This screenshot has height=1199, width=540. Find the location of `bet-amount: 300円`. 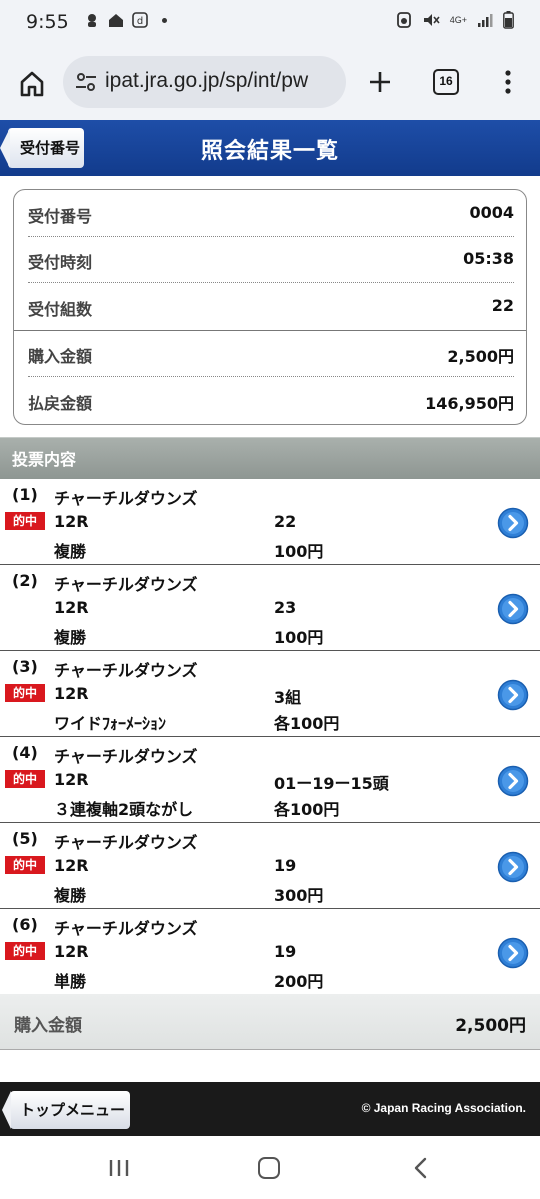

bet-amount: 300円 is located at coordinates (299, 895).